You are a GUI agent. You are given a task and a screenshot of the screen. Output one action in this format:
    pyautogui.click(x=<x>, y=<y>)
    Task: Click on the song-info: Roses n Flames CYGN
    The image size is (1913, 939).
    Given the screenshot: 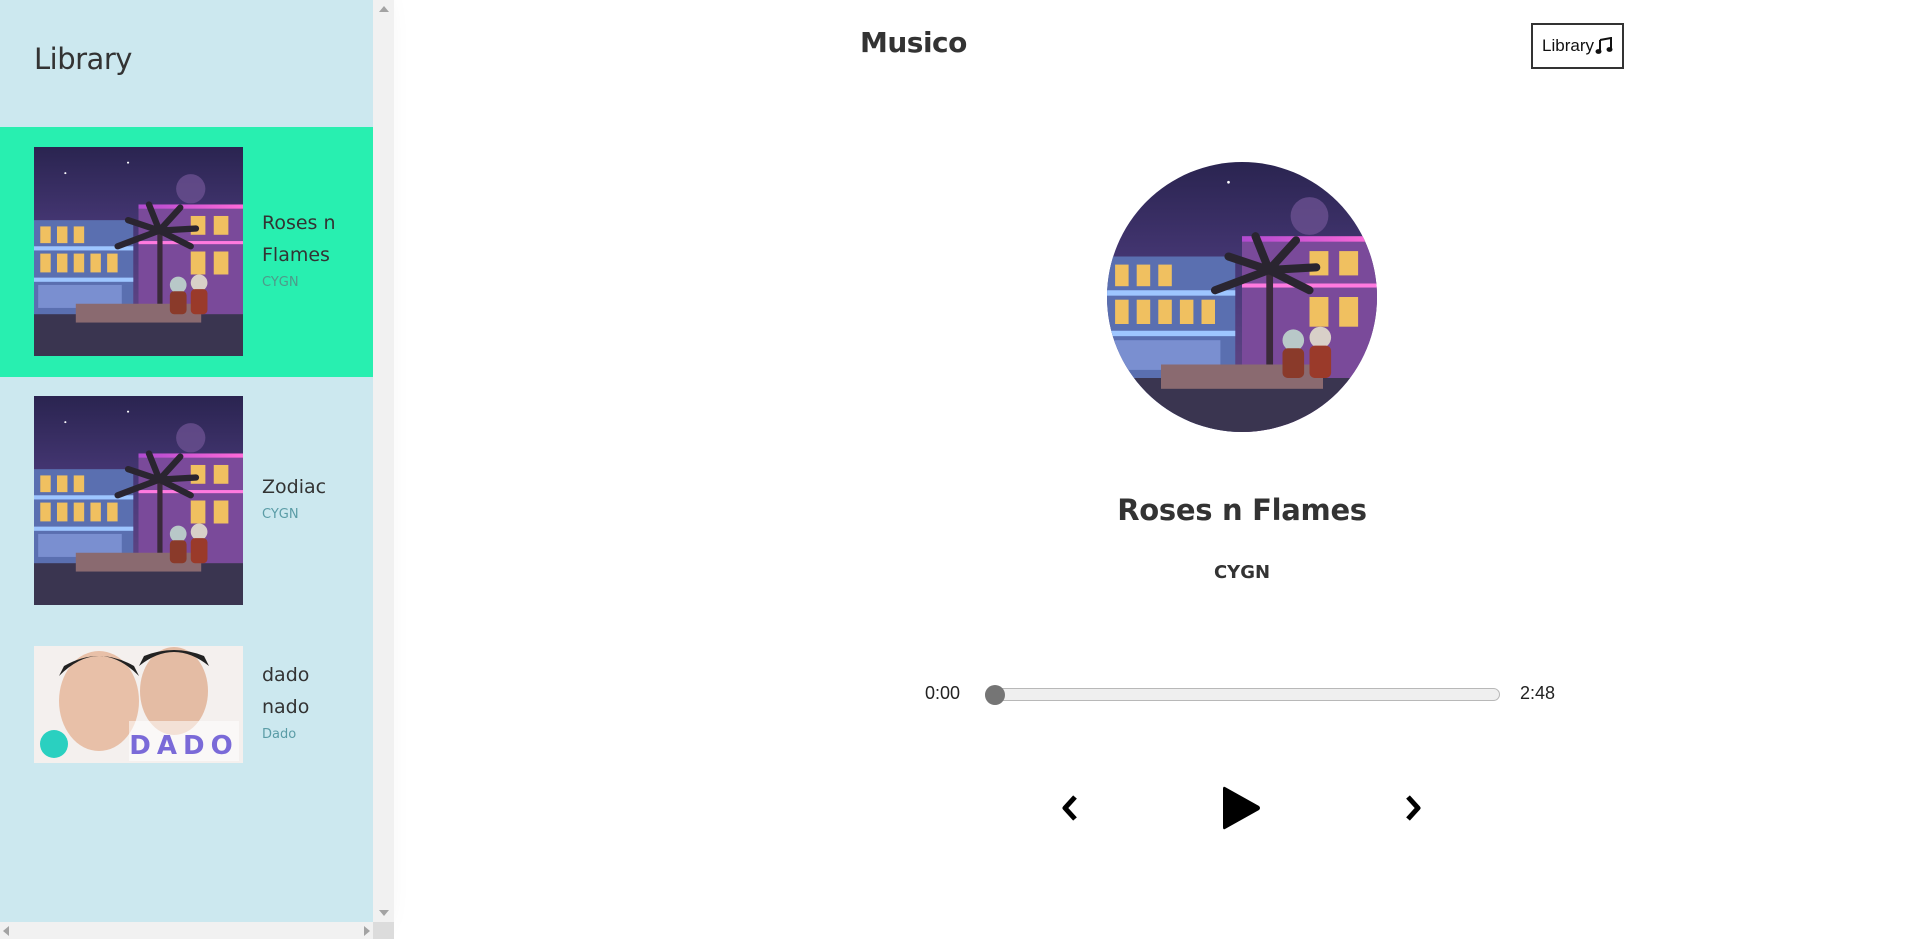 What is the action you would take?
    pyautogui.click(x=312, y=248)
    